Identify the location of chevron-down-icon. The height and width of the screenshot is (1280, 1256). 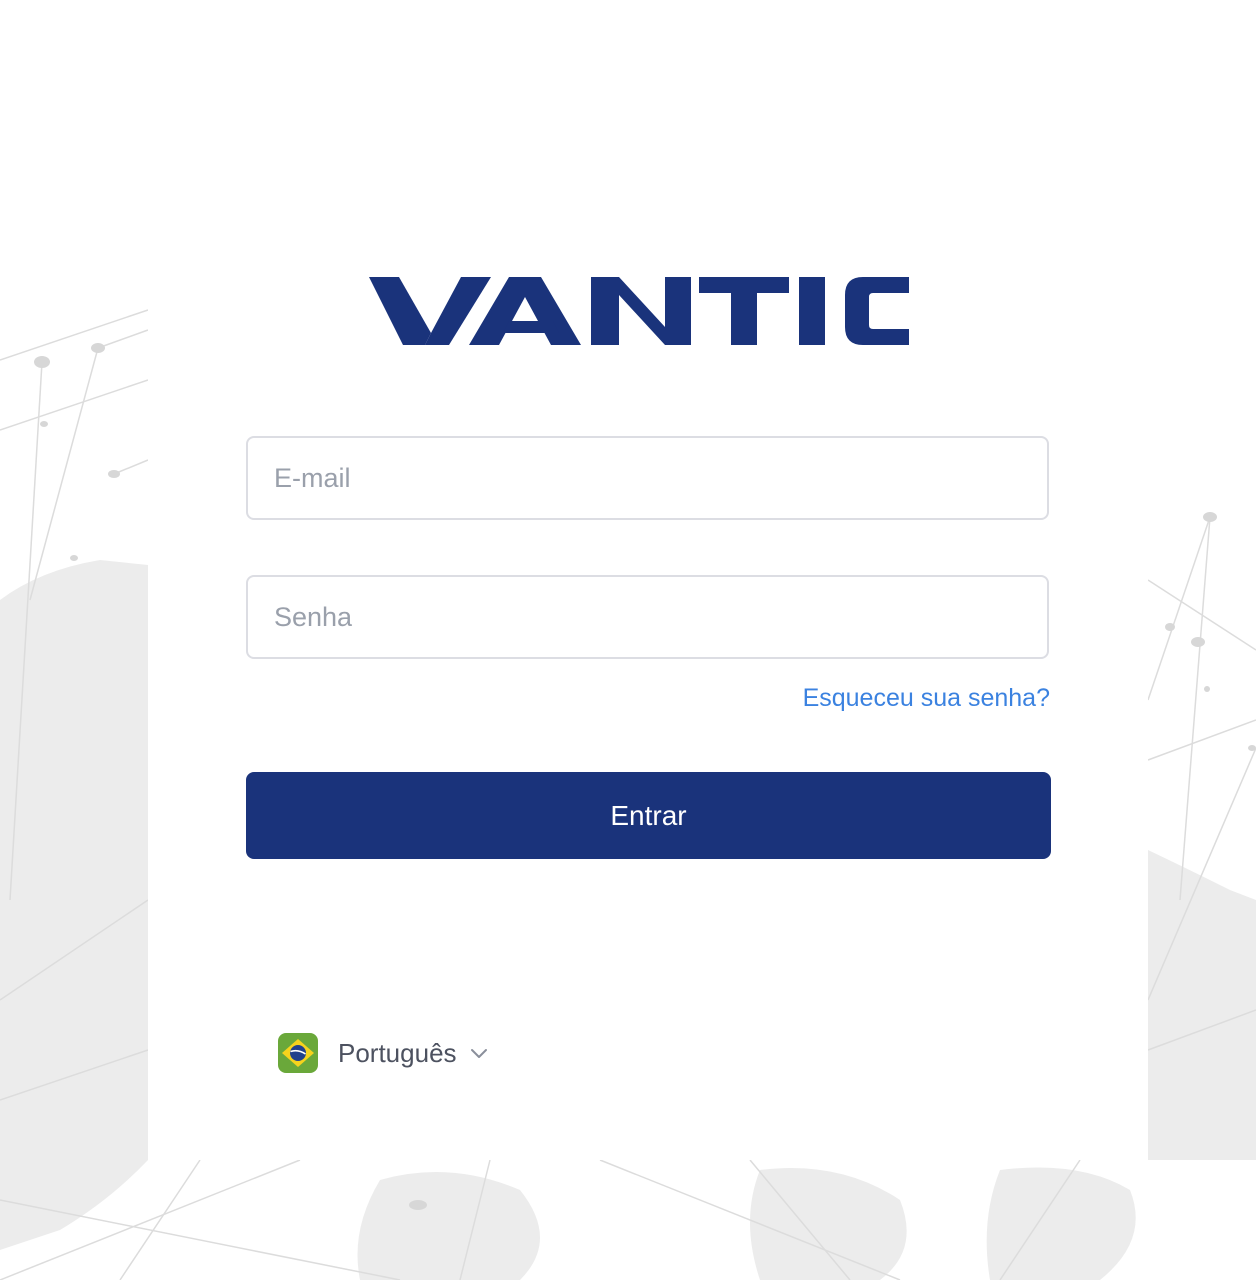
(478, 1053).